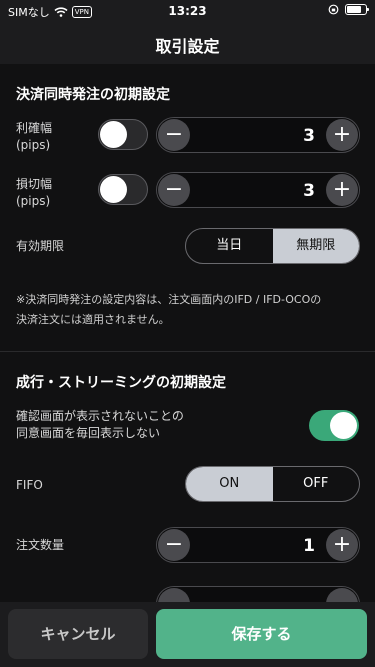 Image resolution: width=375 pixels, height=667 pixels. What do you see at coordinates (357, 9) in the screenshot?
I see `battery-icon` at bounding box center [357, 9].